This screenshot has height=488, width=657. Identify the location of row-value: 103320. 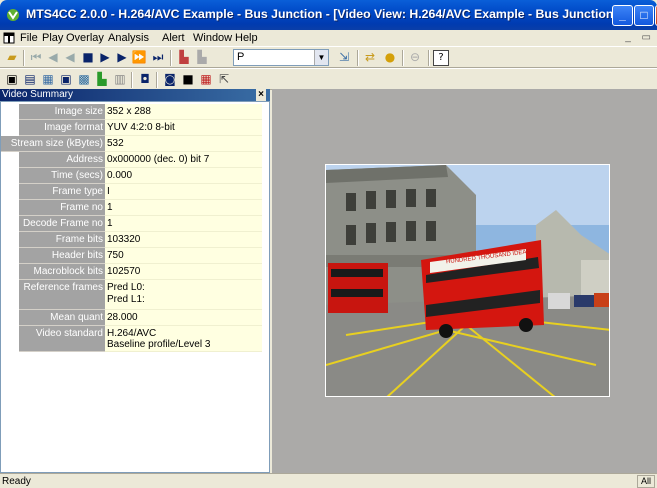
(183, 240).